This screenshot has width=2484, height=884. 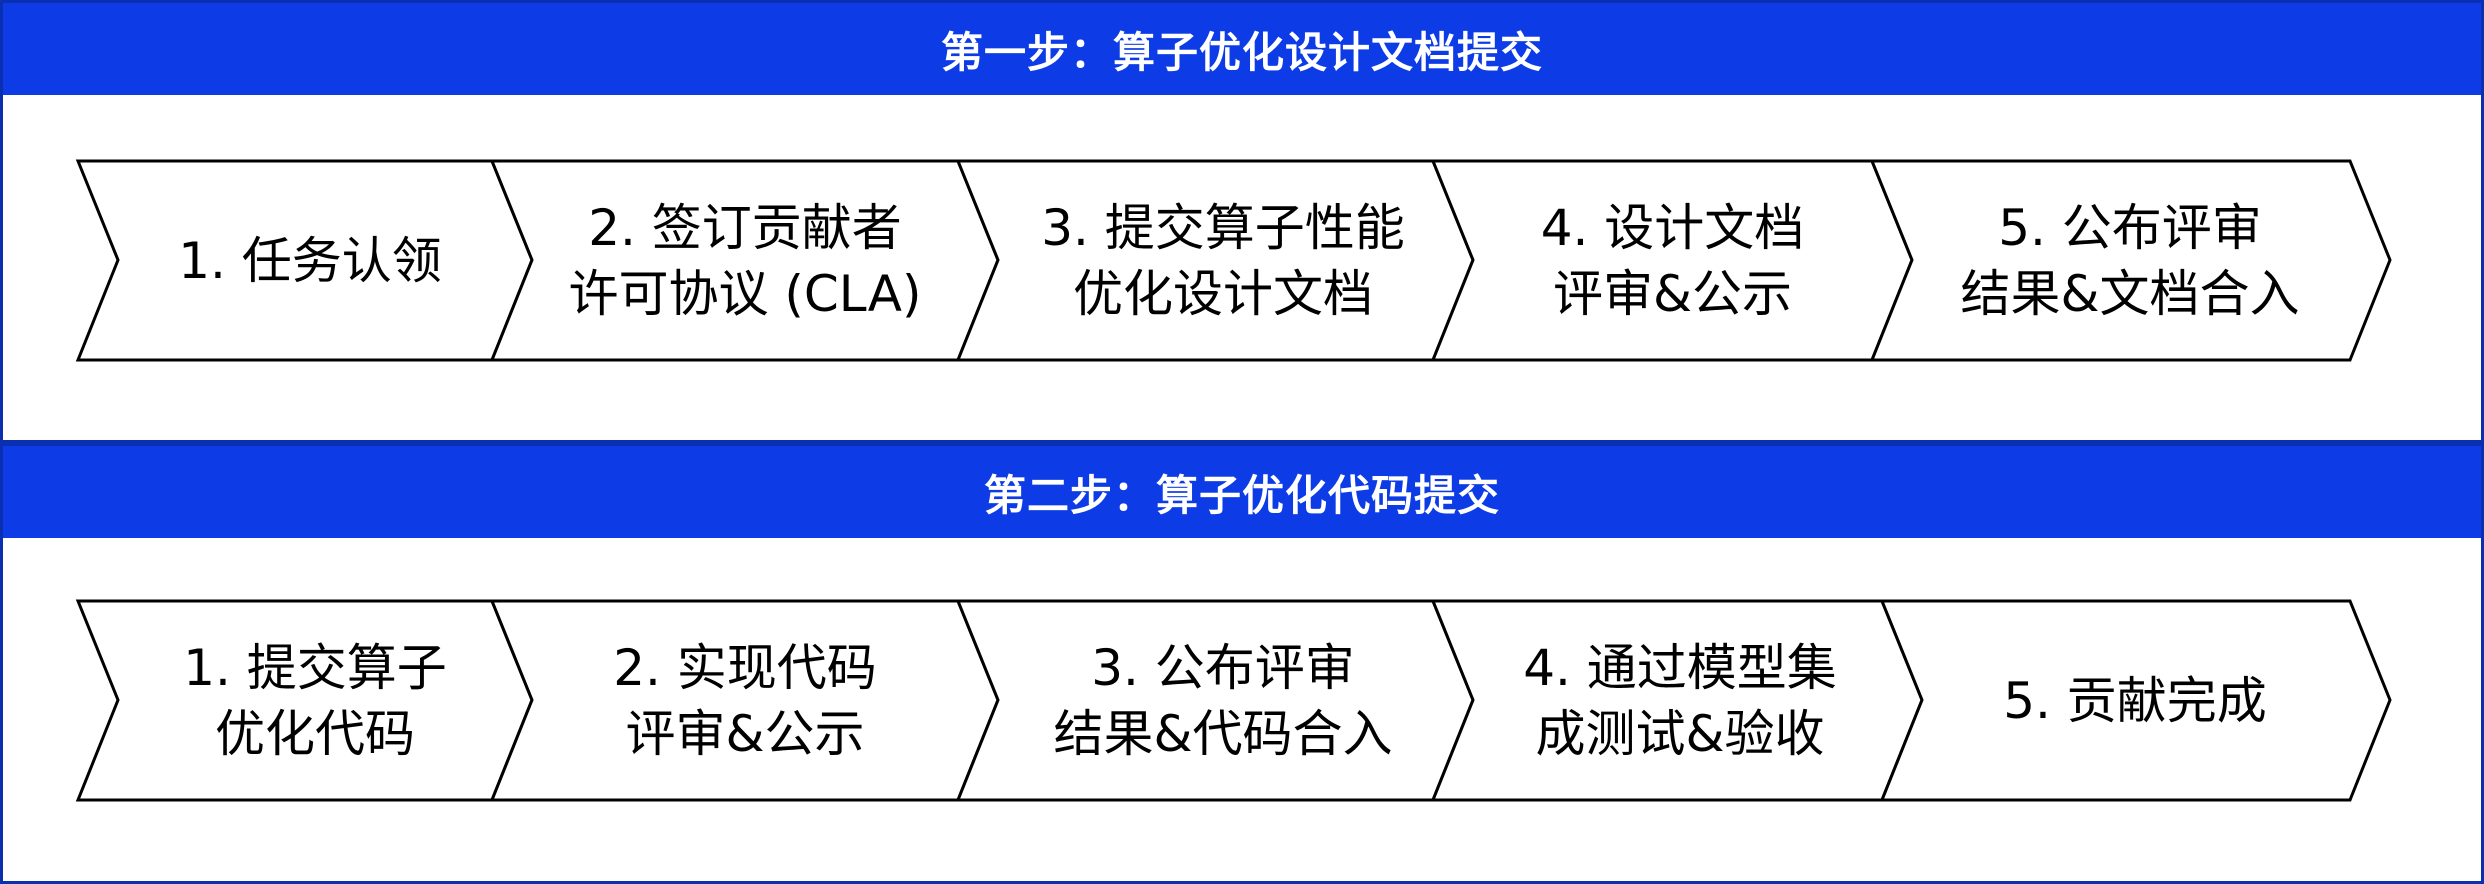 I want to click on step-5-label: 5. 贡献完成, so click(x=2135, y=700).